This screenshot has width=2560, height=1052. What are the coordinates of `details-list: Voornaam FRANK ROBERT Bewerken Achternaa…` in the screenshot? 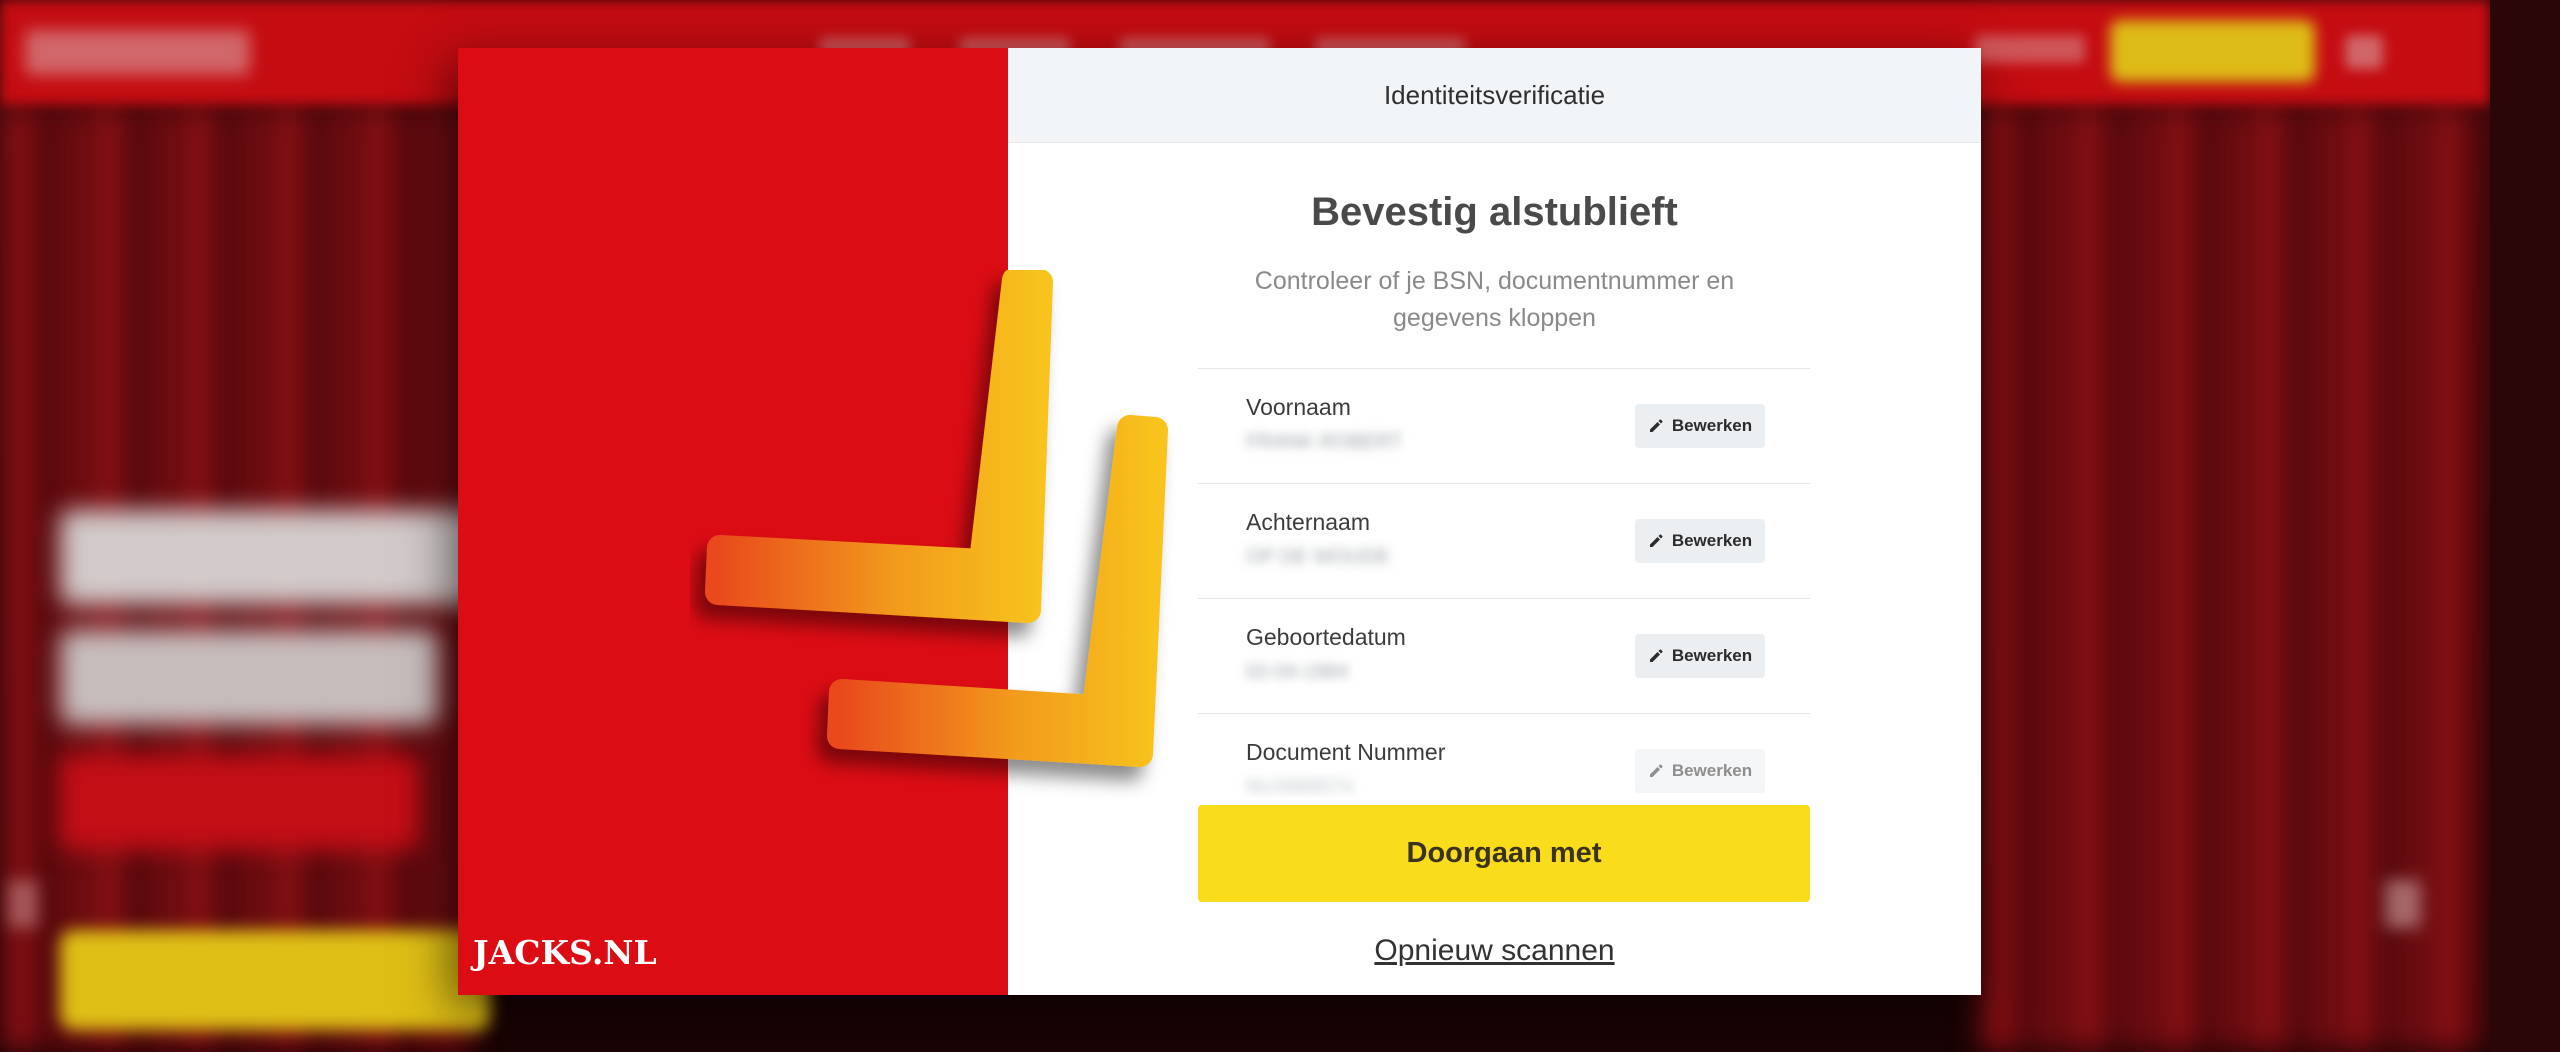 It's located at (1504, 583).